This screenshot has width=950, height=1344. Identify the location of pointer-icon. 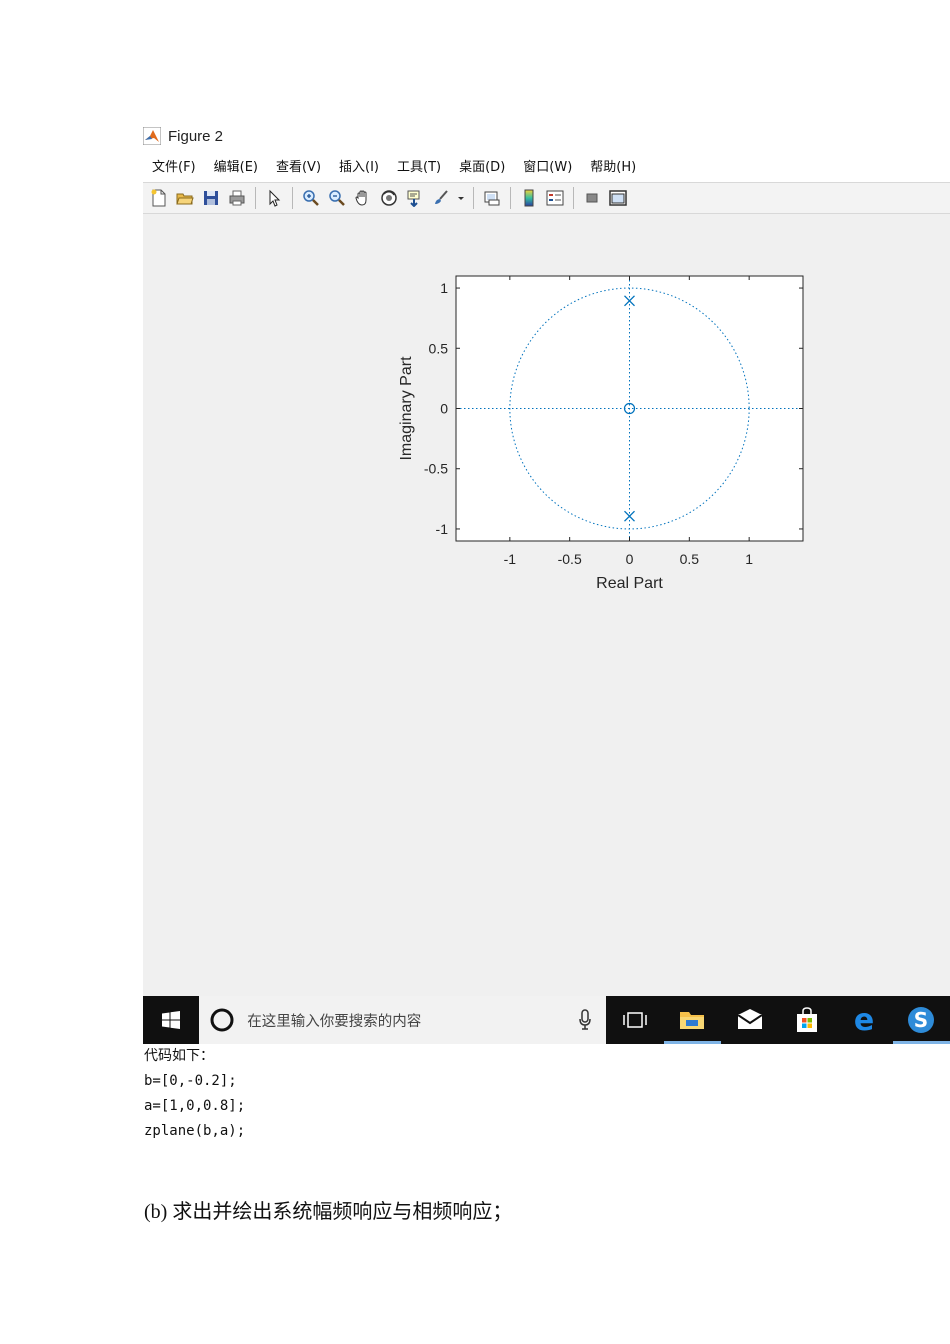
(274, 198).